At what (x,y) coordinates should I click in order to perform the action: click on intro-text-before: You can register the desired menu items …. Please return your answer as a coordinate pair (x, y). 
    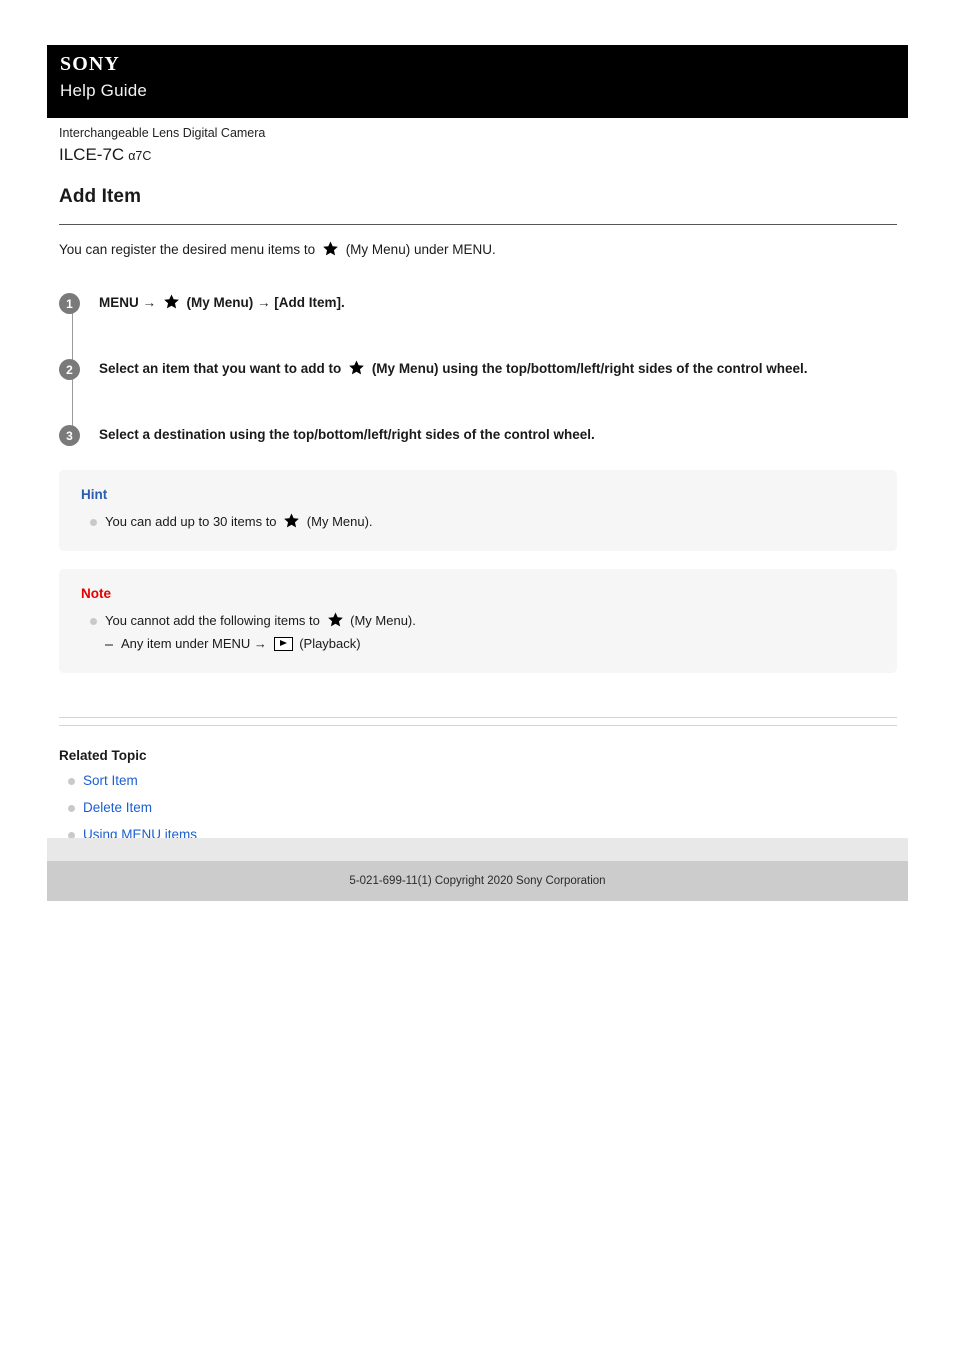
    Looking at the image, I should click on (187, 249).